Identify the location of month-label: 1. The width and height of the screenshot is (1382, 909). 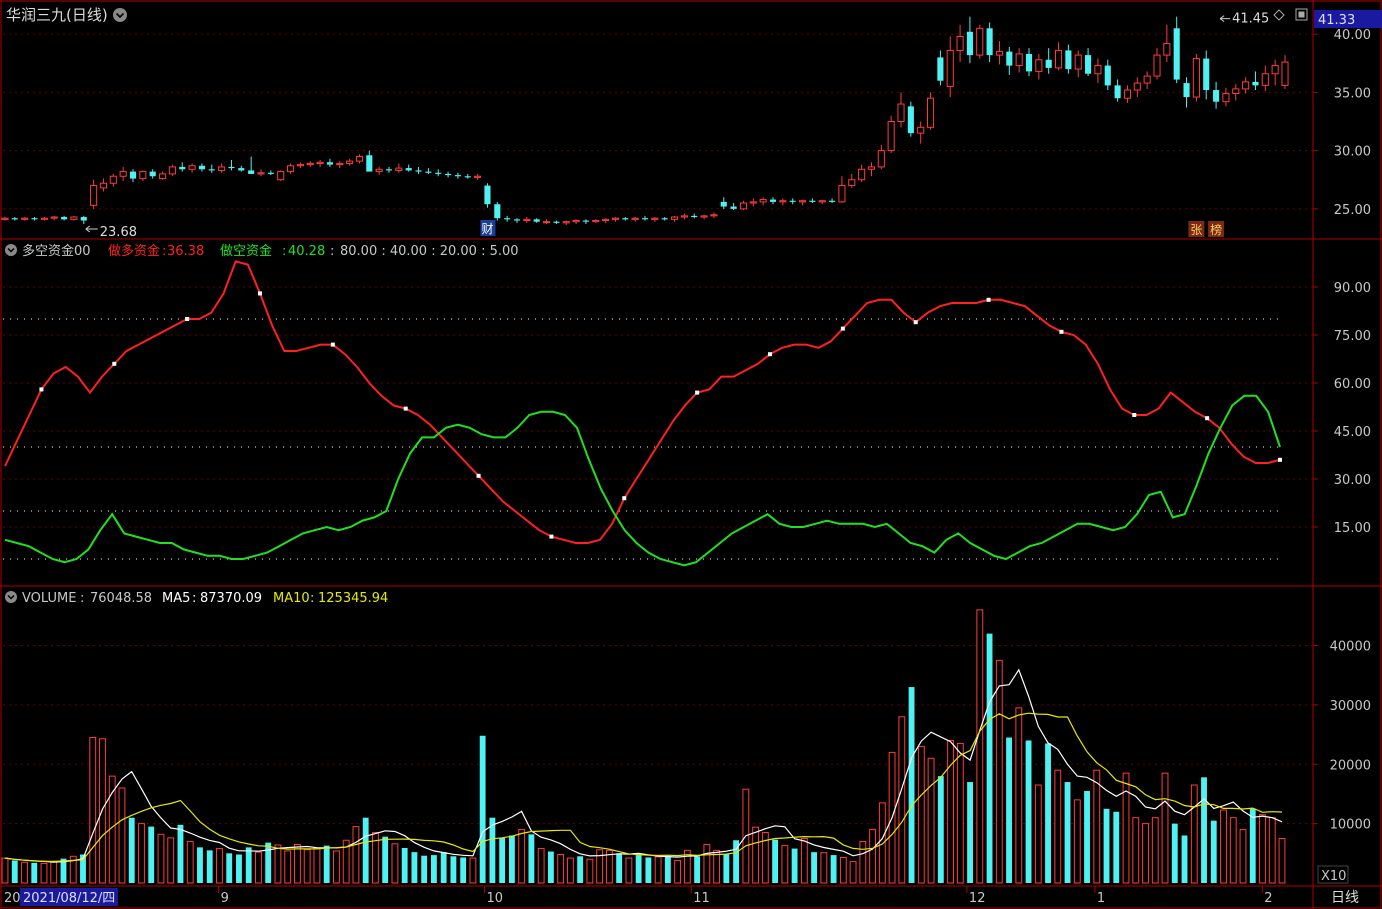
(1101, 898).